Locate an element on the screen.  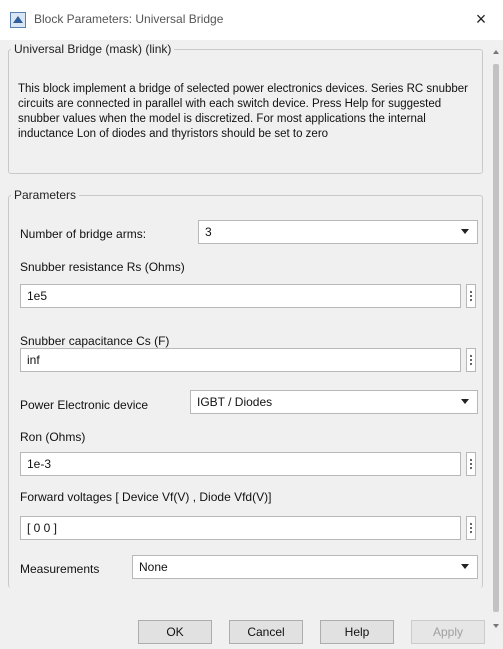
title-bar: Block Parameters: Universal Bridge × is located at coordinates (251, 20).